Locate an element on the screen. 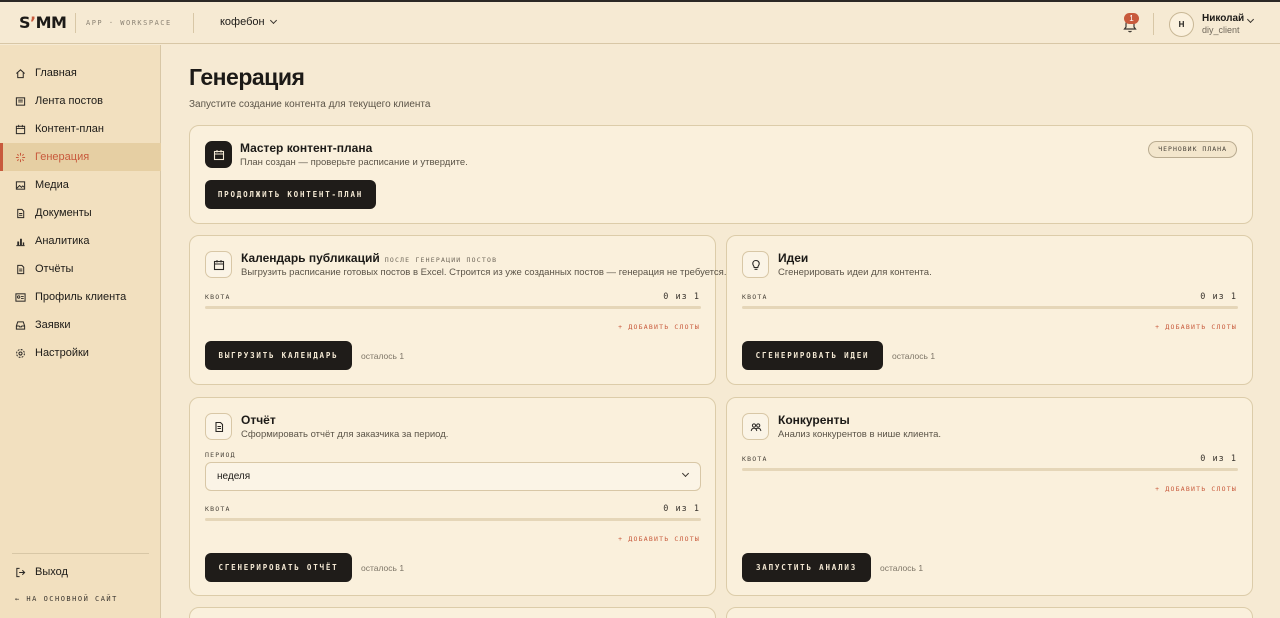 This screenshot has height=618, width=1280. sidebar-item-label: Заявки is located at coordinates (53, 325).